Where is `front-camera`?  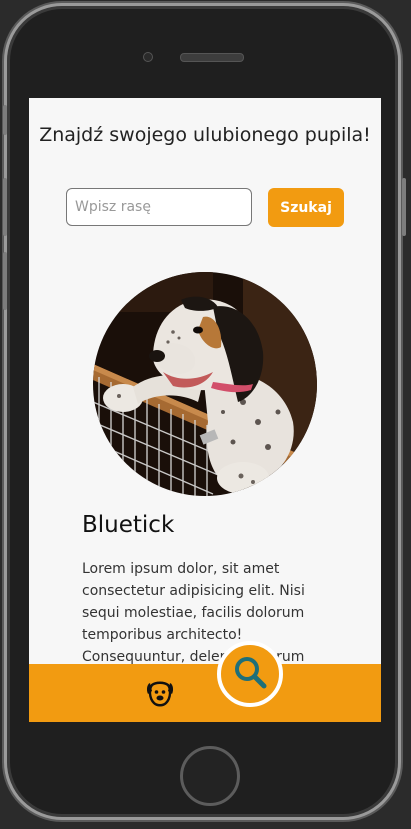 front-camera is located at coordinates (148, 57).